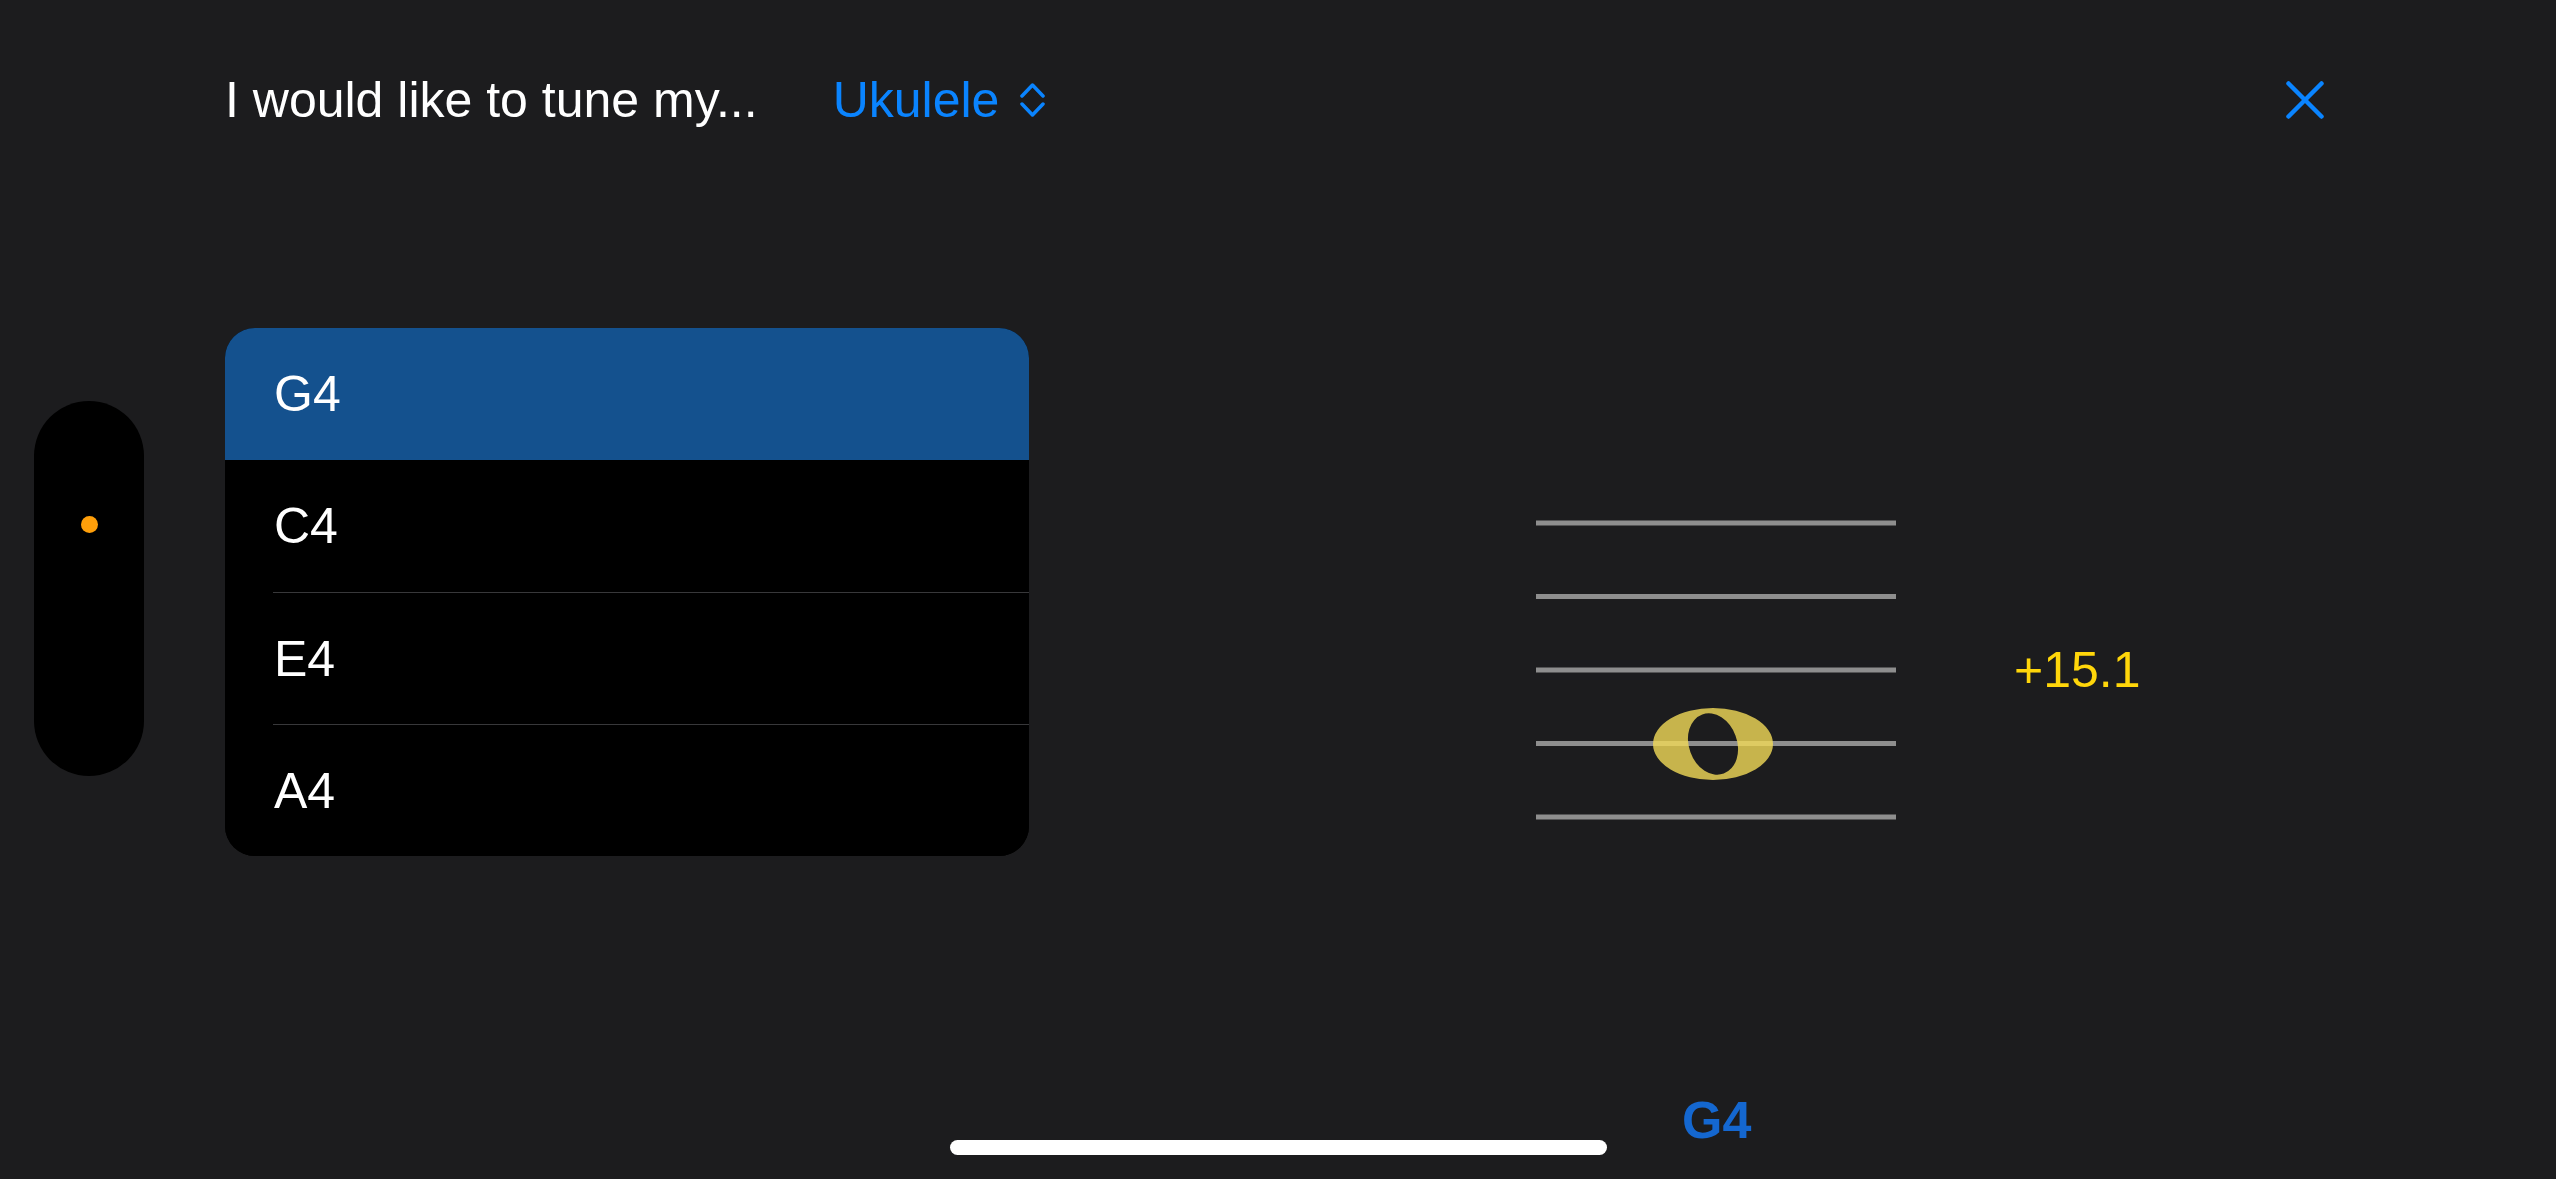 This screenshot has width=2556, height=1179. I want to click on whole-note-icon, so click(1713, 744).